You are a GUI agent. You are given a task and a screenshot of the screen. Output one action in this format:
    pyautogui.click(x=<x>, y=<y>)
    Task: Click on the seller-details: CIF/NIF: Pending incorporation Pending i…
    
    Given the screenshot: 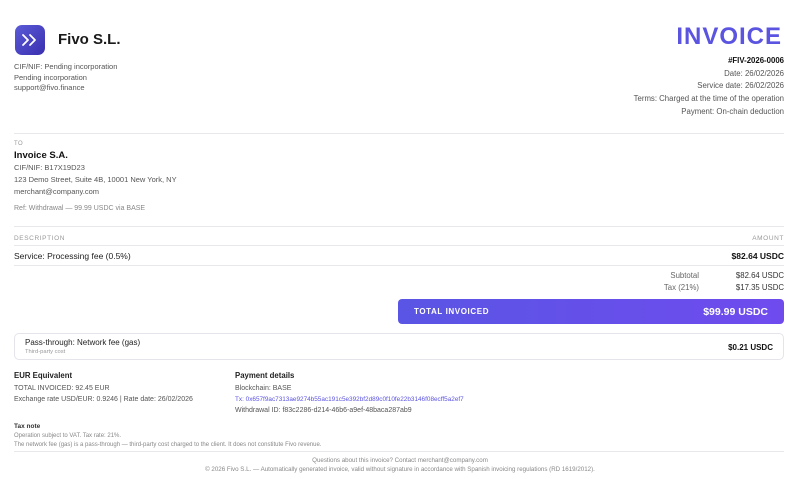 What is the action you would take?
    pyautogui.click(x=65, y=78)
    